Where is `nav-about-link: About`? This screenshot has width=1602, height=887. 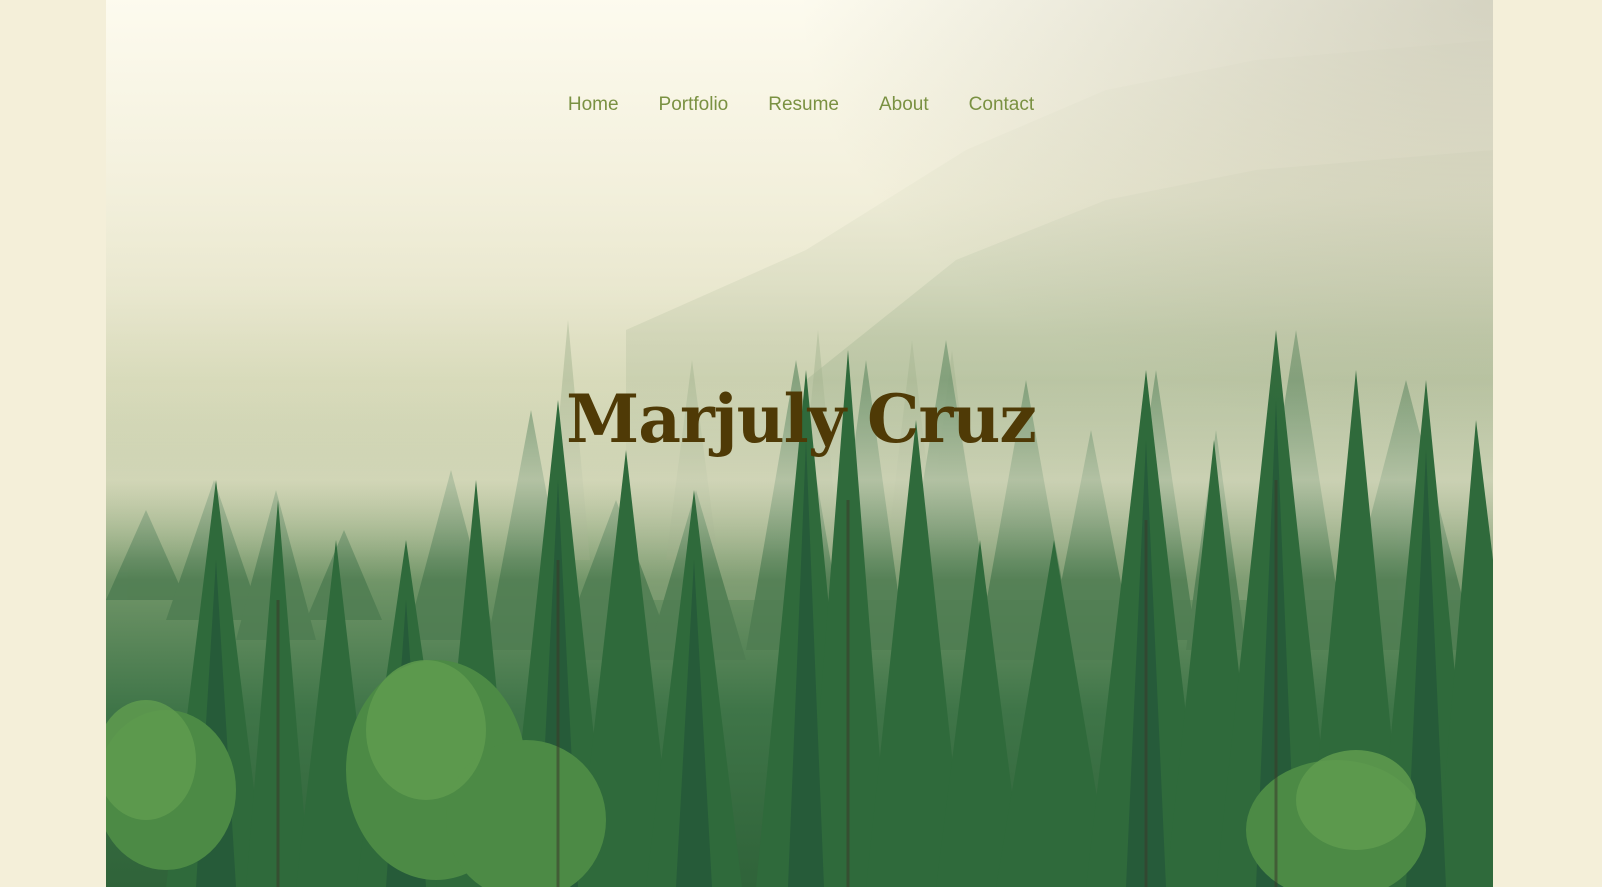 nav-about-link: About is located at coordinates (904, 105).